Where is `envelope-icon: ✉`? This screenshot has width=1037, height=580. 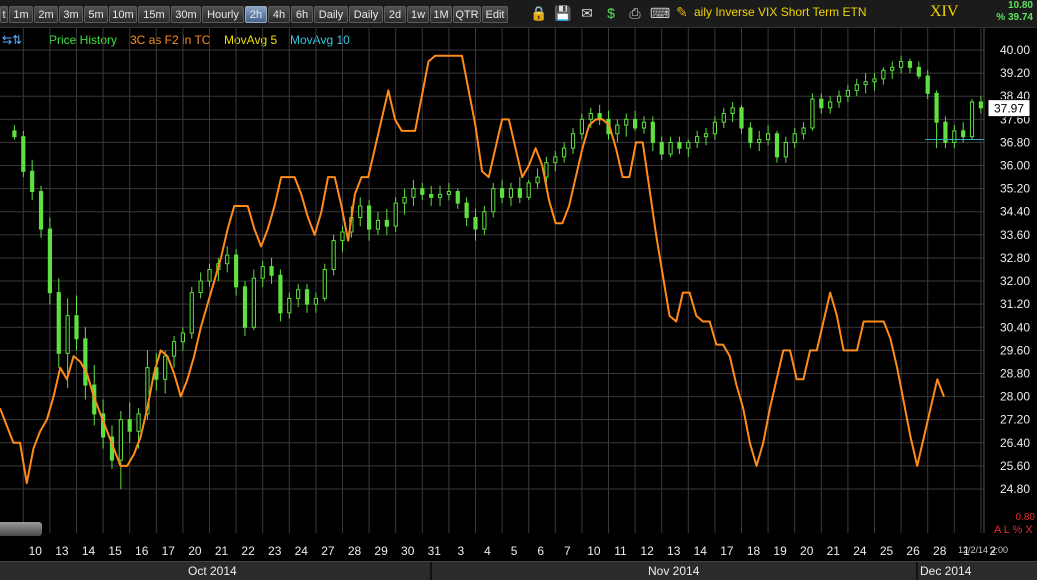
envelope-icon: ✉ is located at coordinates (587, 13).